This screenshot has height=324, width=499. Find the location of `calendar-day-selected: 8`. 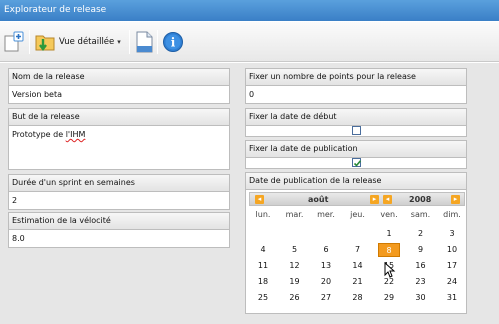

calendar-day-selected: 8 is located at coordinates (389, 250).